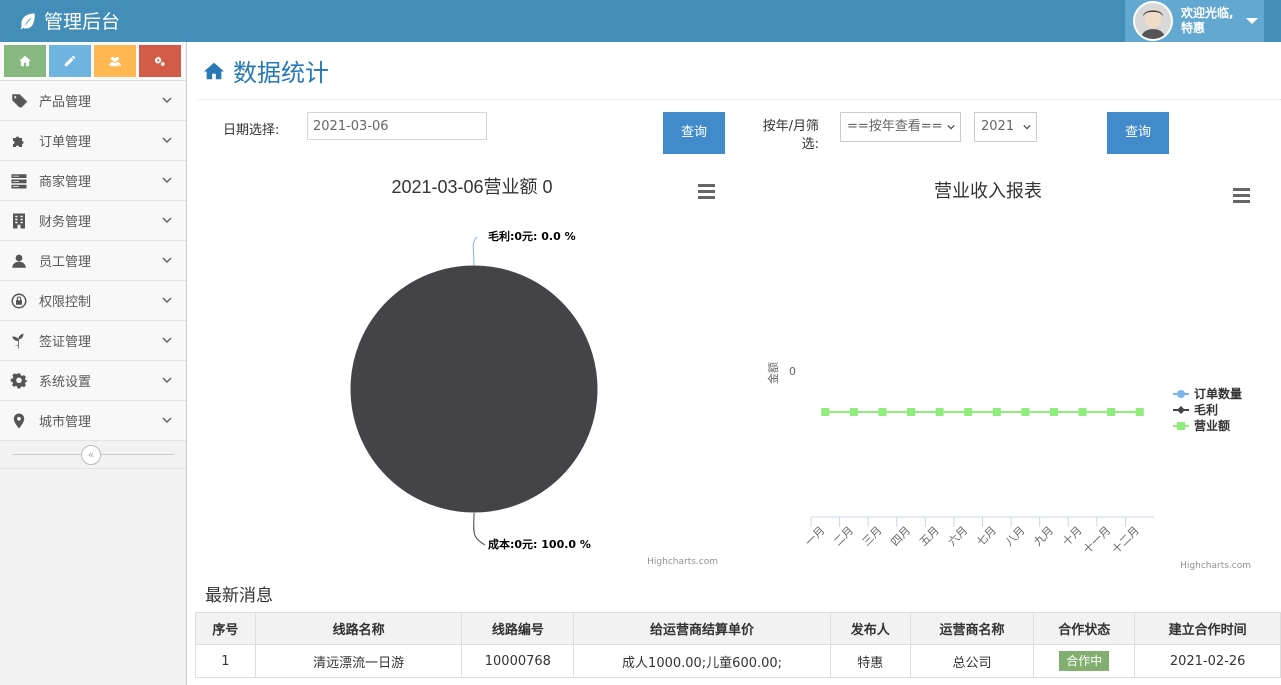 This screenshot has height=685, width=1281. What do you see at coordinates (1207, 628) in the screenshot?
I see `column-header: 建立合作时间` at bounding box center [1207, 628].